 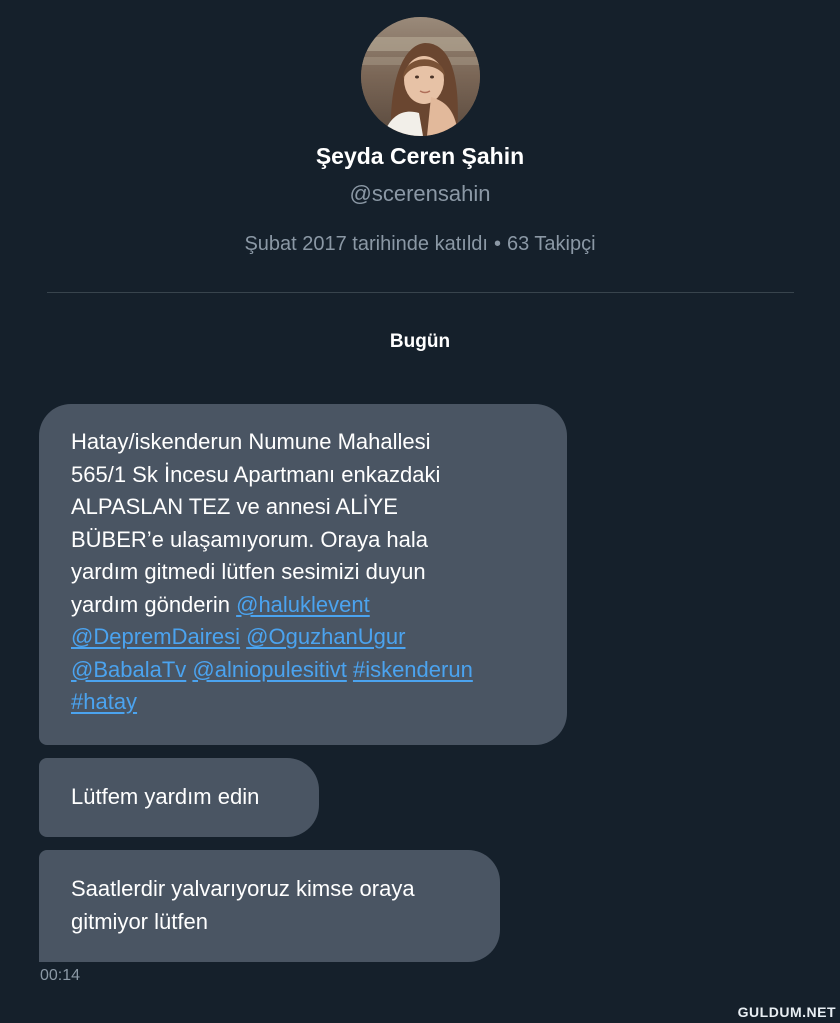 I want to click on avatar, so click(x=420, y=76).